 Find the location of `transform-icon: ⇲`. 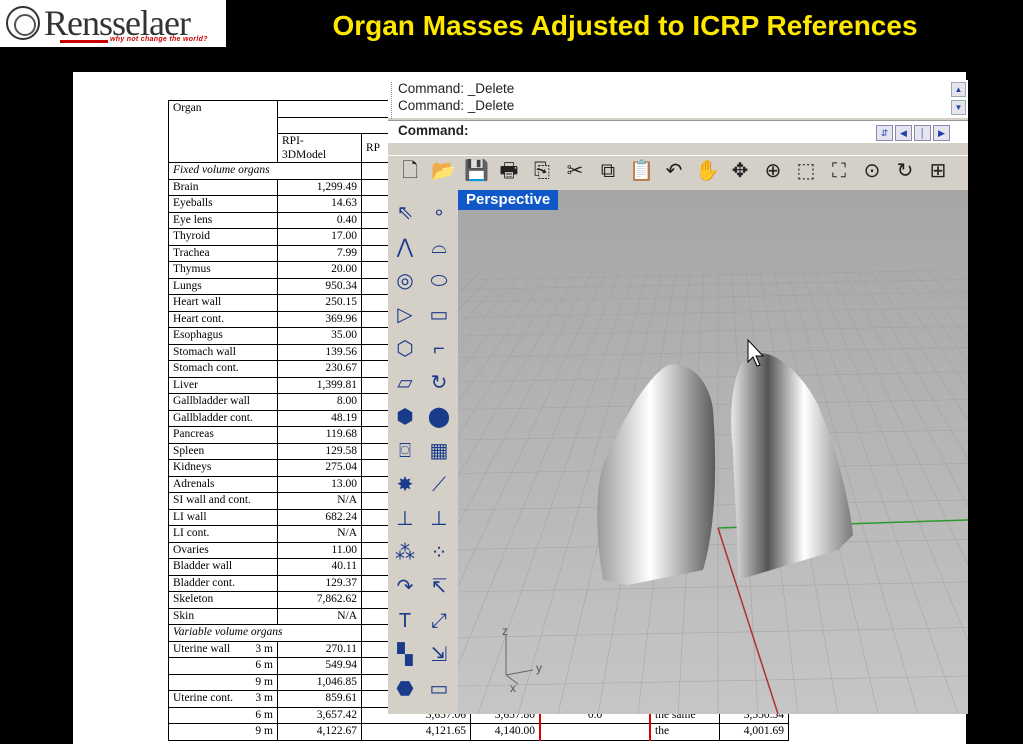

transform-icon: ⇲ is located at coordinates (439, 655).